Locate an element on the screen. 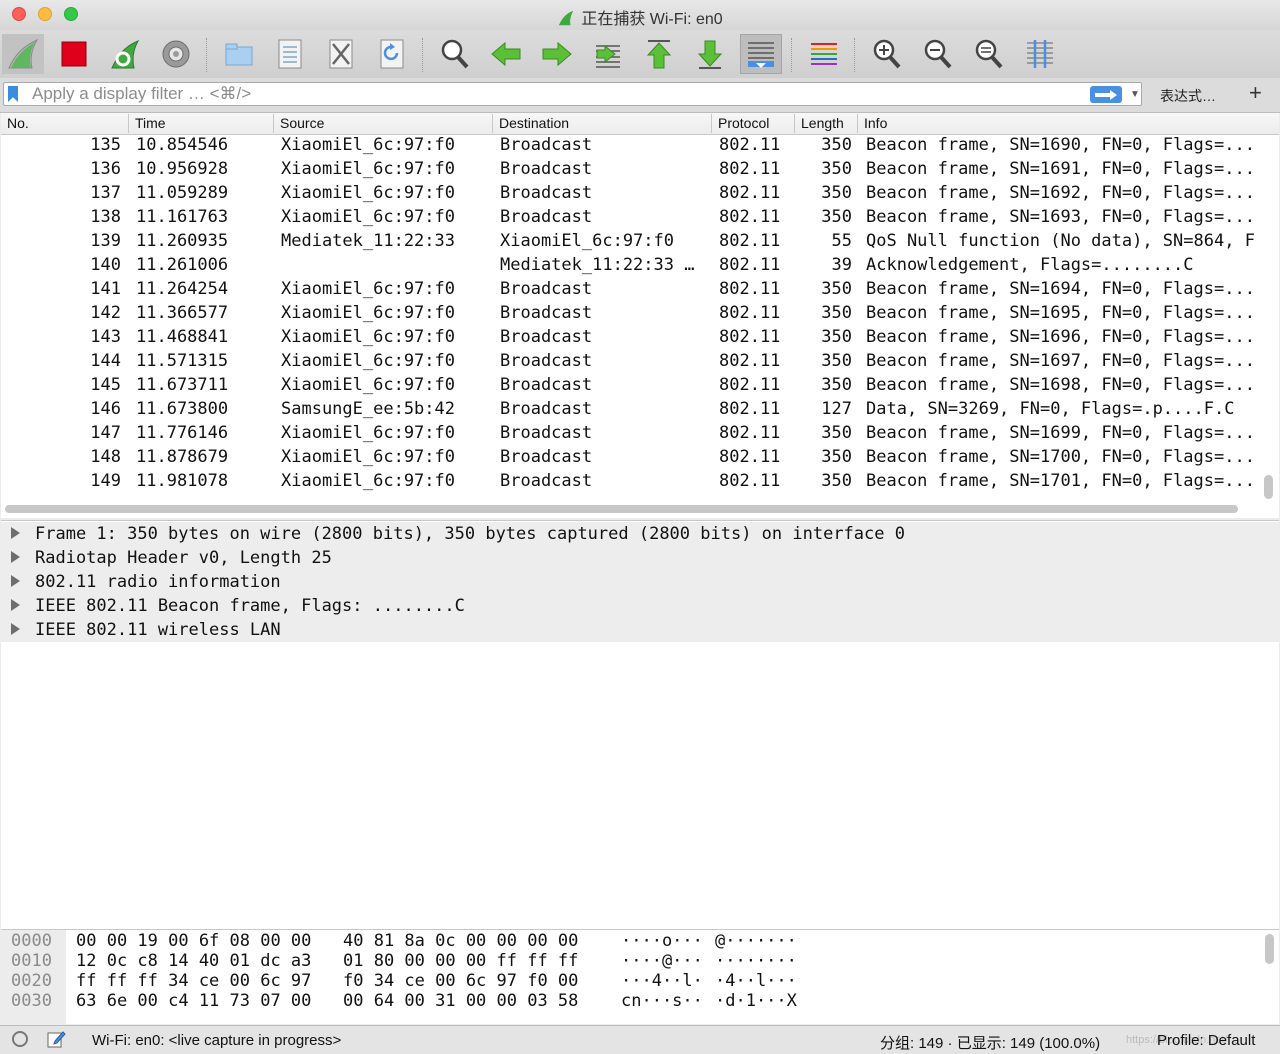  go-to-packet-icon is located at coordinates (608, 56).